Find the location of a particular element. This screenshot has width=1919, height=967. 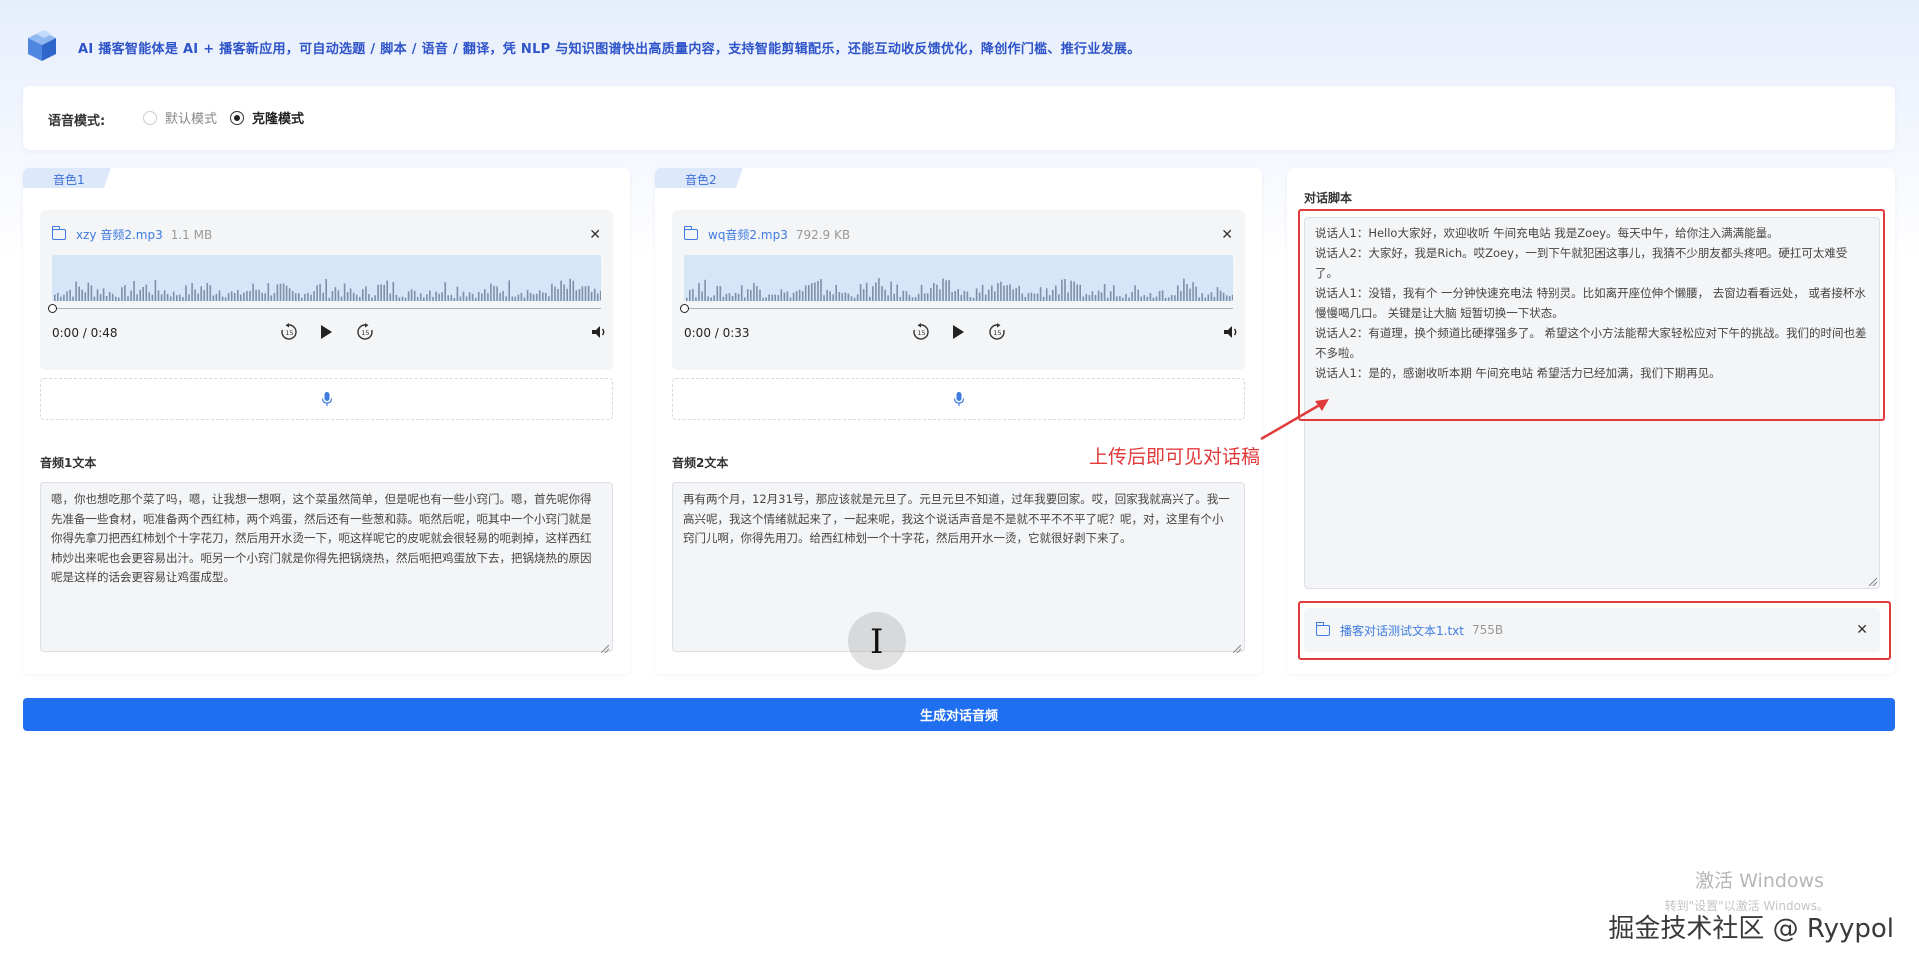

radio-checked-icon is located at coordinates (237, 117).